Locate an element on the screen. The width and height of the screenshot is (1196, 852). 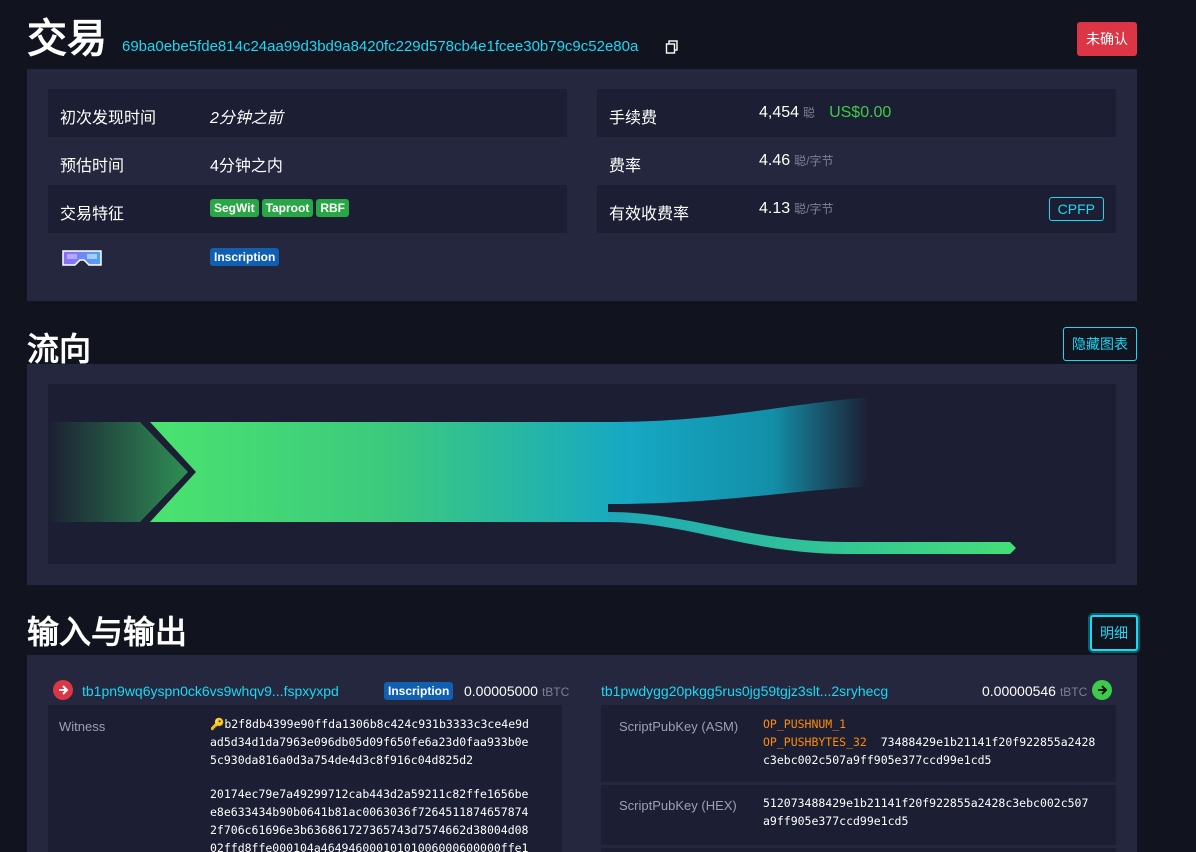
input-arrow-icon is located at coordinates (63, 690).